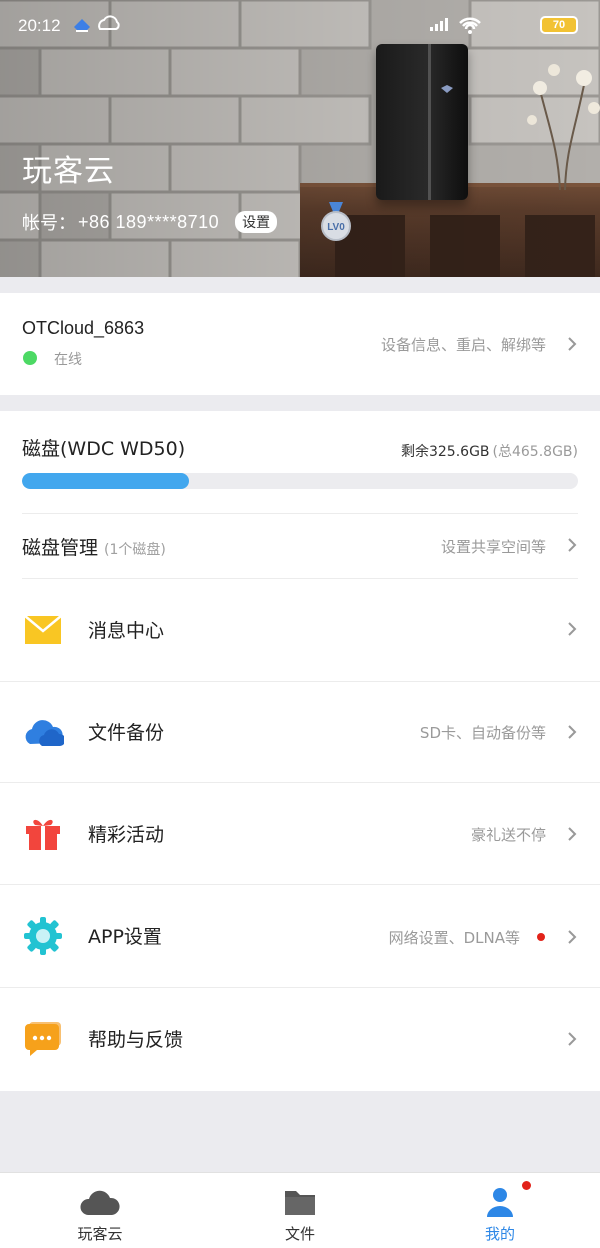 This screenshot has width=600, height=1248. I want to click on device-status-text: 在线, so click(68, 360).